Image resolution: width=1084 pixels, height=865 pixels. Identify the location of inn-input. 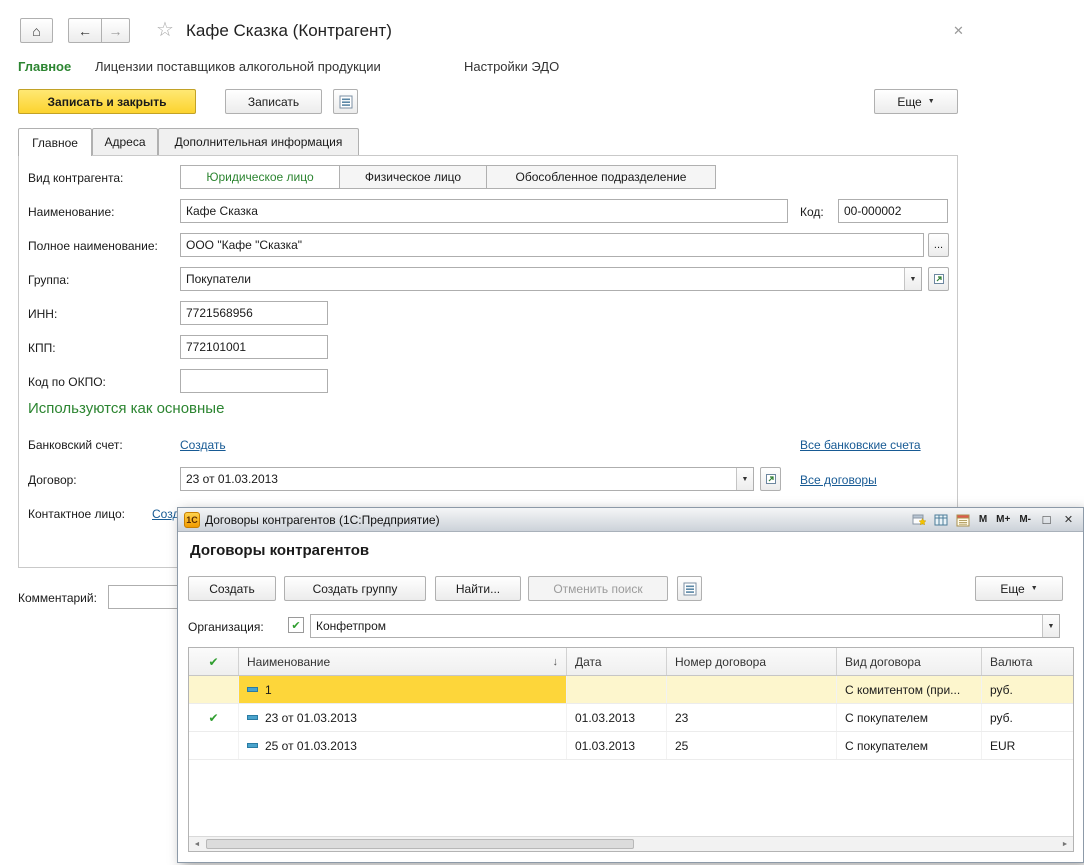
(254, 313).